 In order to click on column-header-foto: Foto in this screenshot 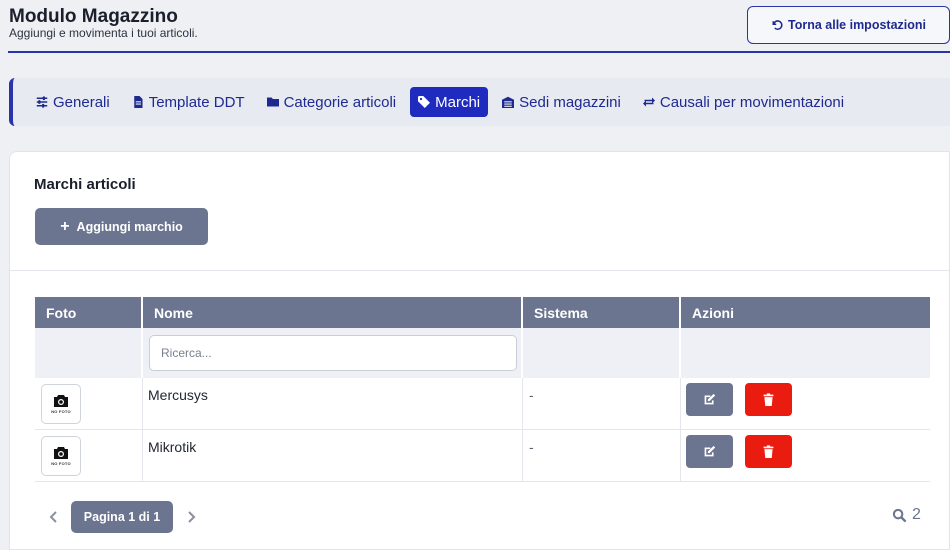, I will do `click(89, 312)`.